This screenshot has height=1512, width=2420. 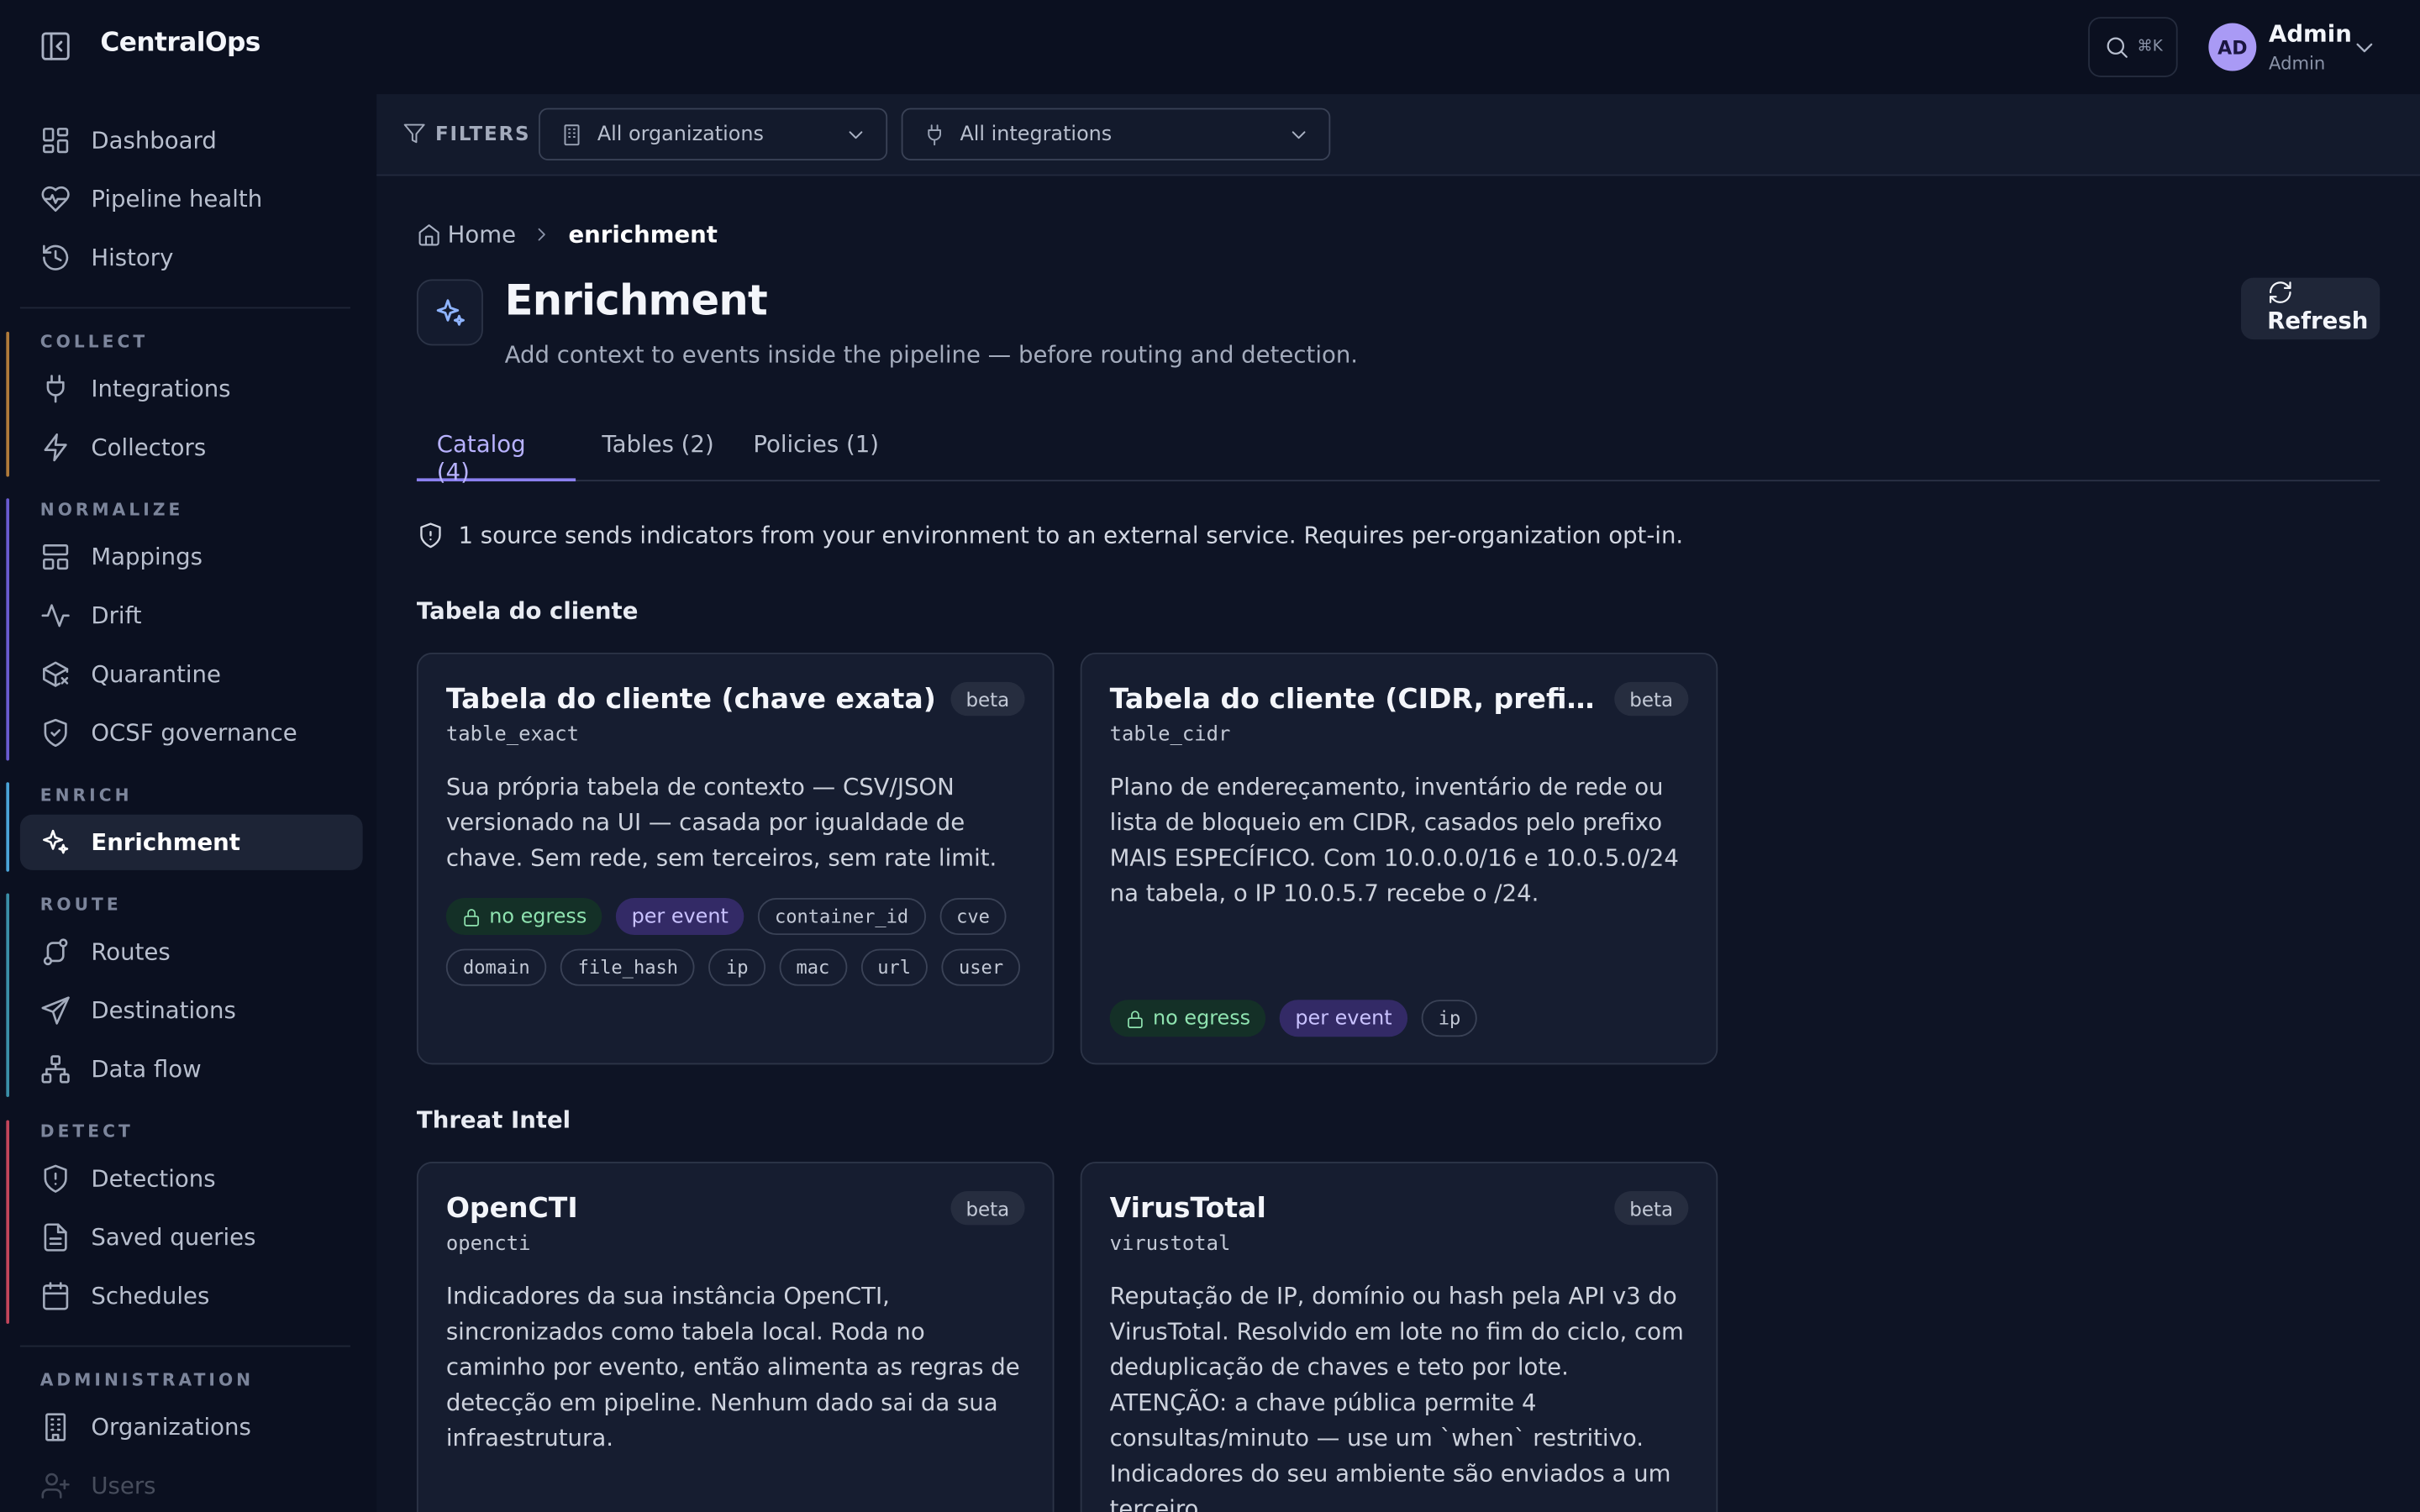 I want to click on filters-label-text: FILTERS, so click(x=482, y=133).